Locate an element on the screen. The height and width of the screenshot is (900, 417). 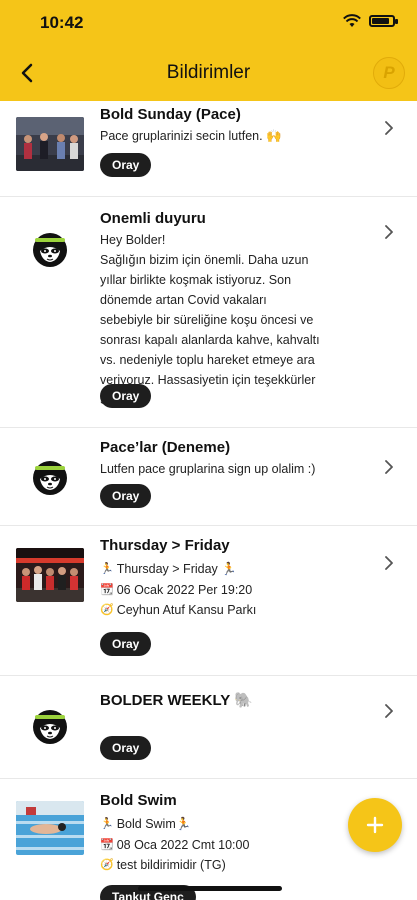
notification-body: Lutfen pace gruplarina sign up olalim :) is located at coordinates (208, 469).